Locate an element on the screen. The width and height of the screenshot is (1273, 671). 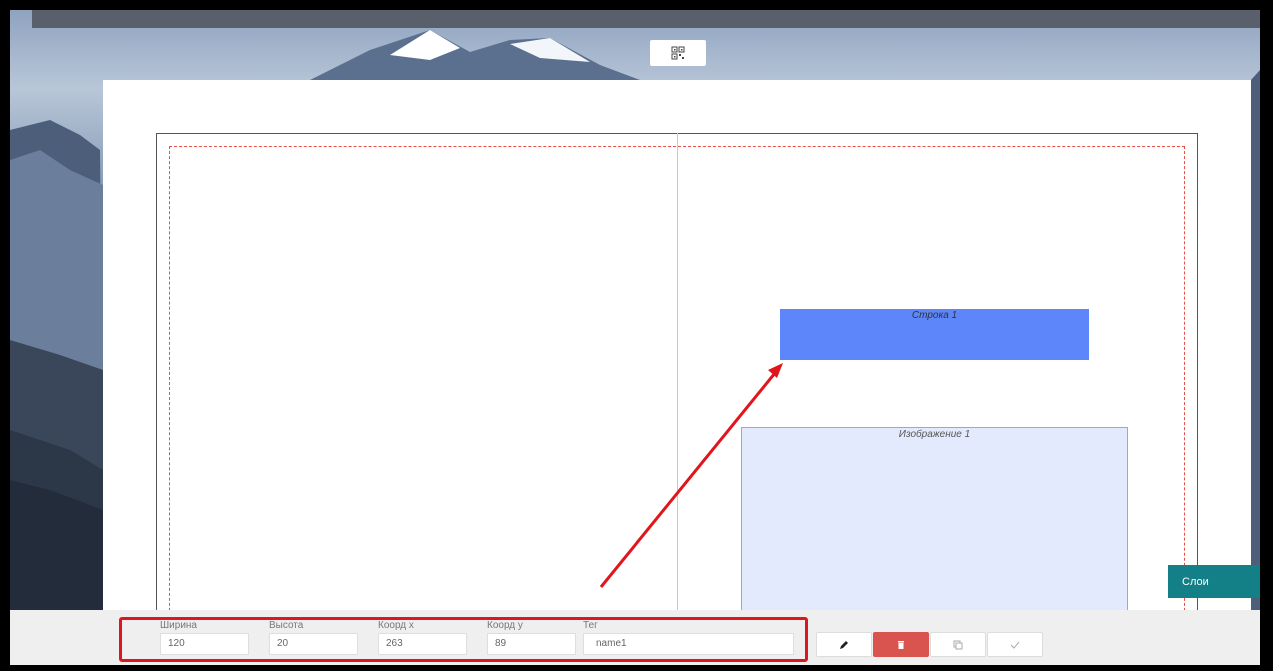
pencil-icon is located at coordinates (844, 644).